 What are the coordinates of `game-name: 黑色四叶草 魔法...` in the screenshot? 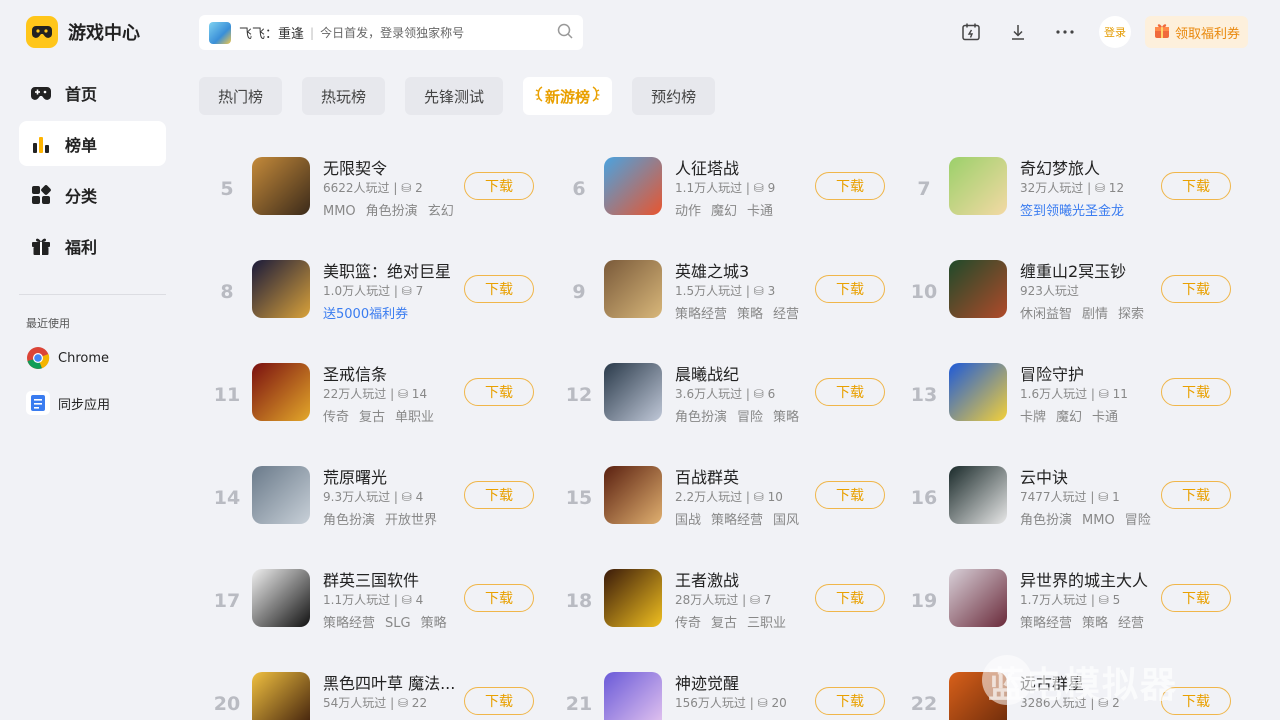 It's located at (389, 682).